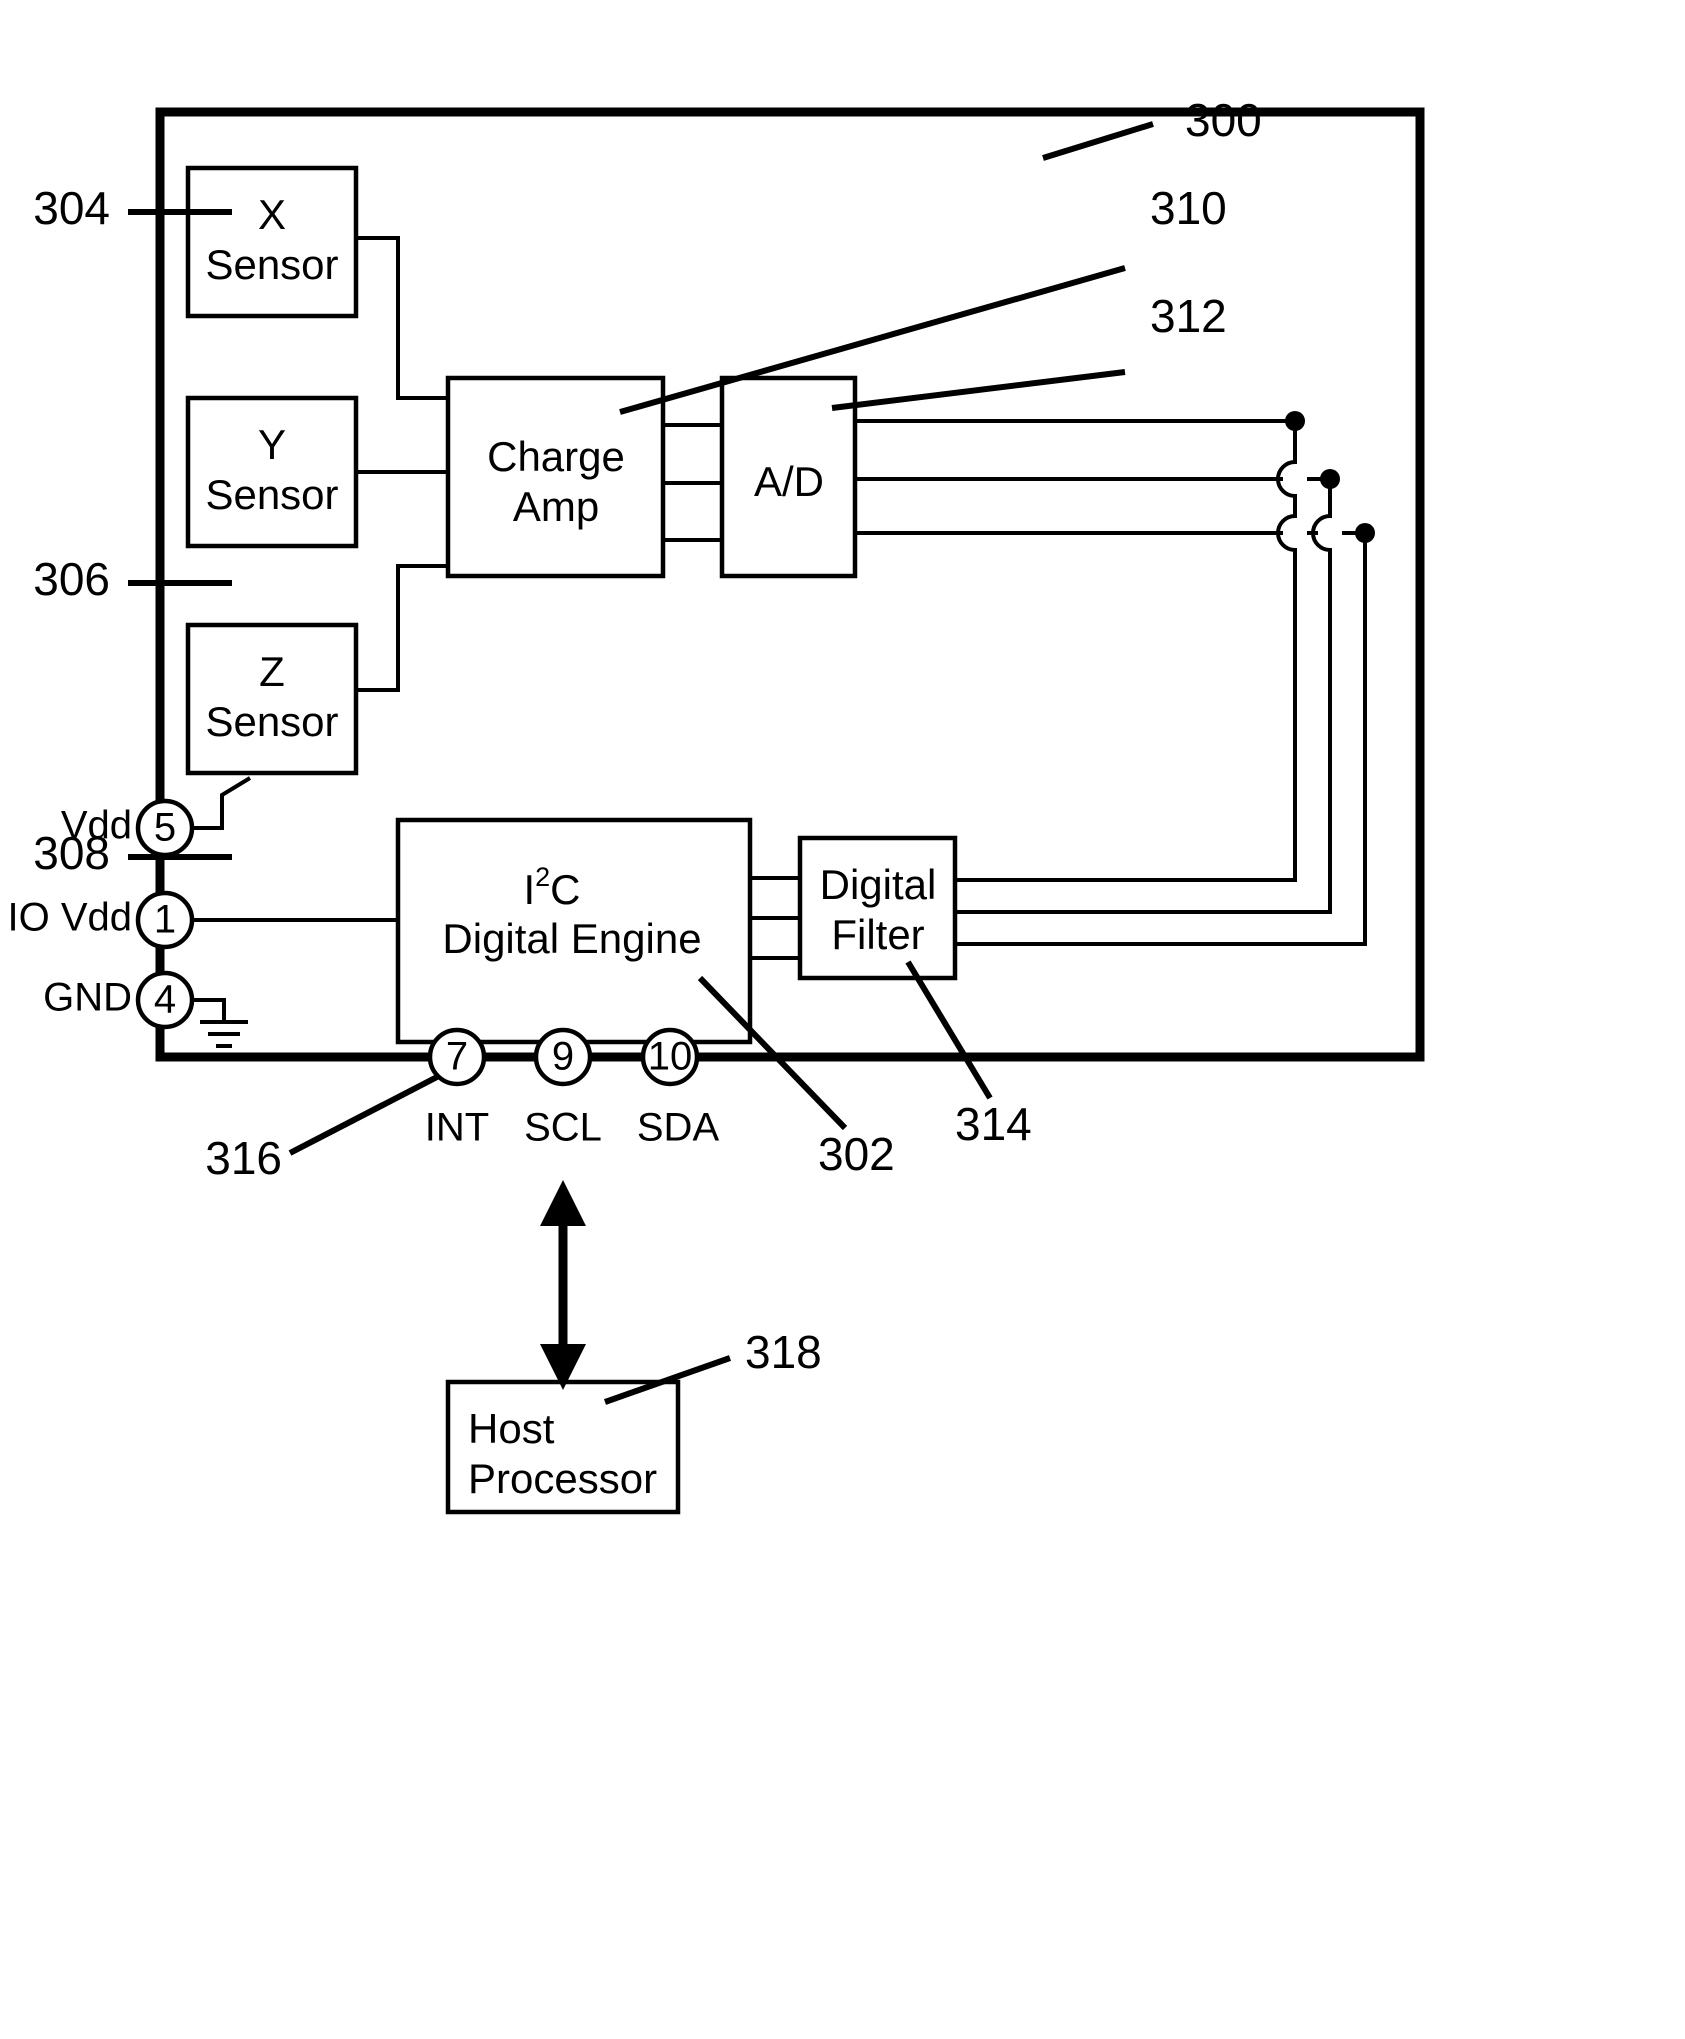 The width and height of the screenshot is (1685, 2039). Describe the element at coordinates (271, 721) in the screenshot. I see `z-sensor-label-line2: Sensor` at that location.